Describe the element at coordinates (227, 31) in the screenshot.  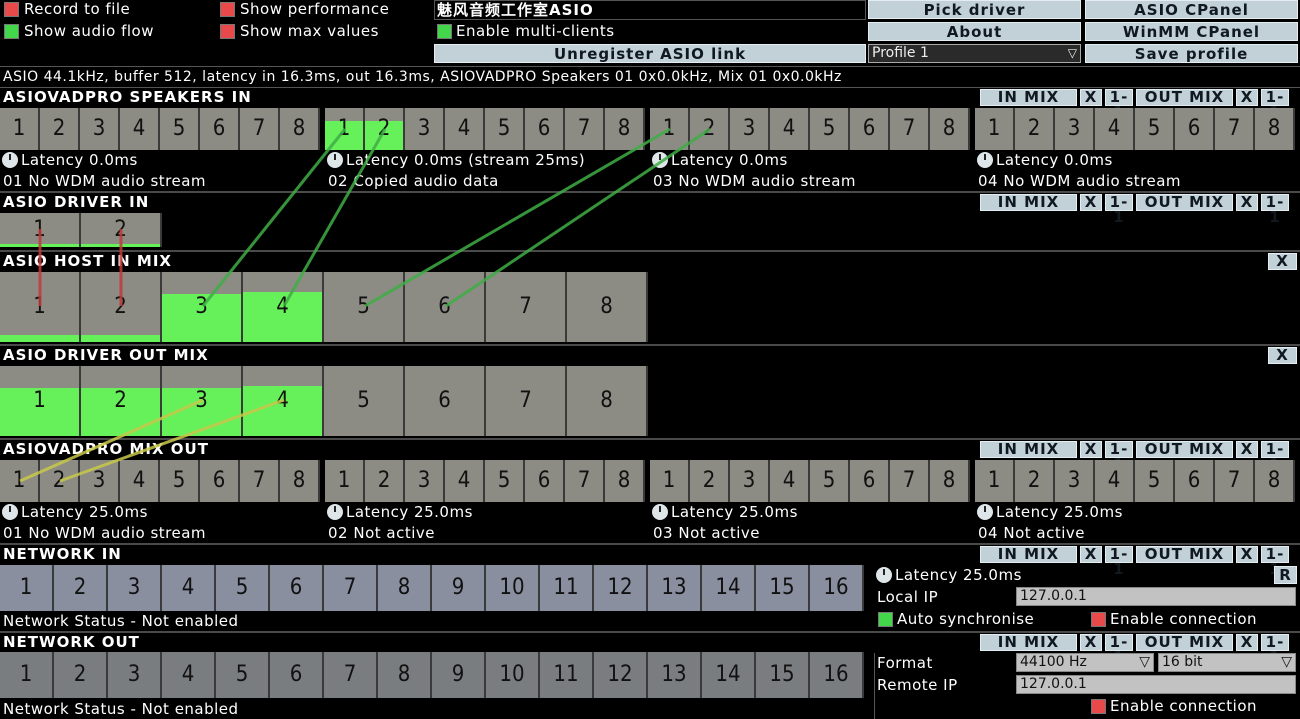
I see `show-max-values-checkbox` at that location.